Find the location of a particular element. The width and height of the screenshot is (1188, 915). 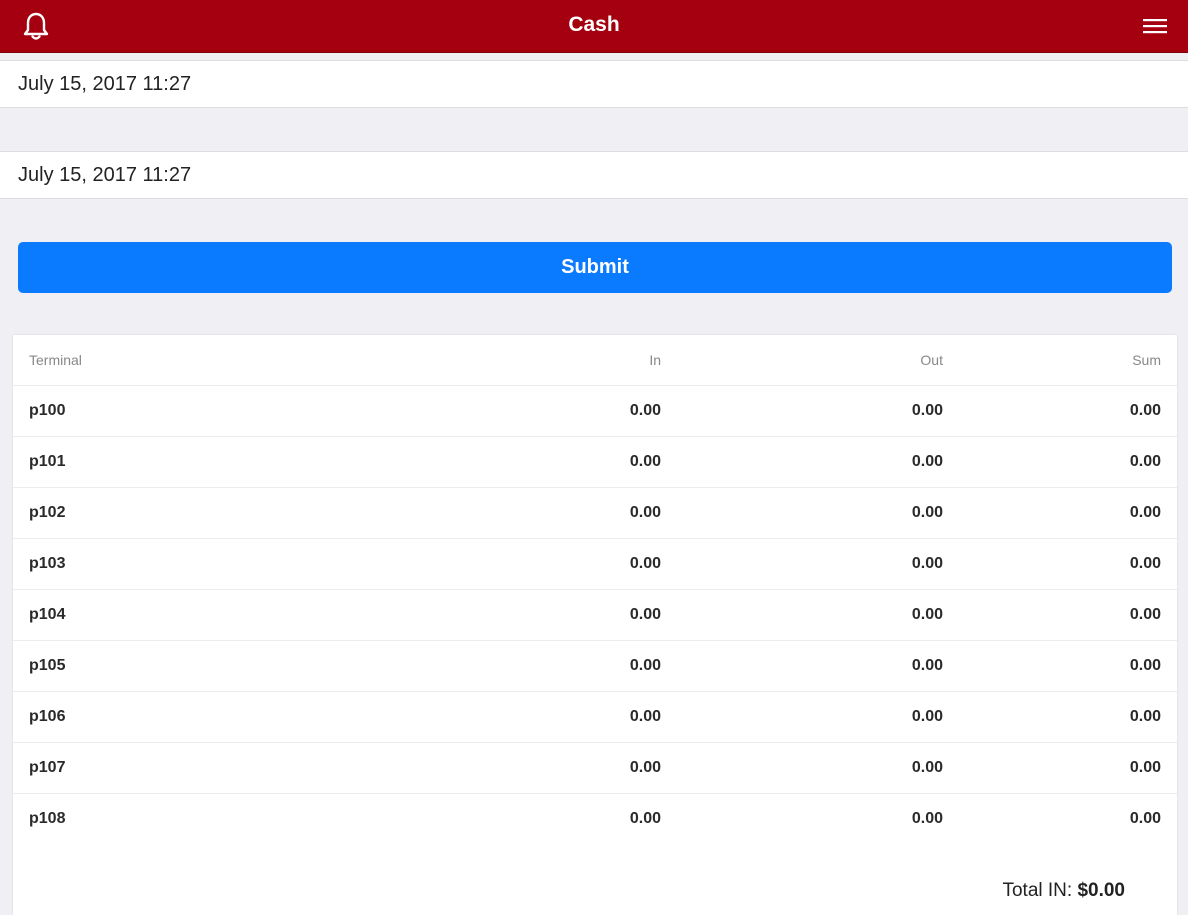

date-to-field is located at coordinates (594, 175).